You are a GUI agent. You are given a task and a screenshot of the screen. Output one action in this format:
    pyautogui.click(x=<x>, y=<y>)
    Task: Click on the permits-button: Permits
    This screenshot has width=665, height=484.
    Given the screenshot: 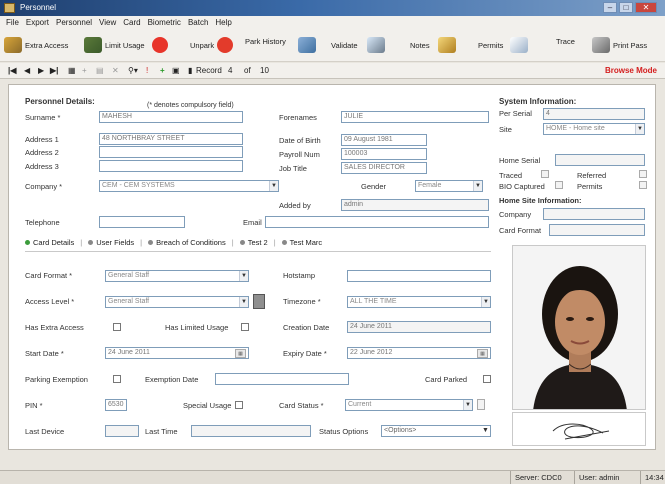 What is the action you would take?
    pyautogui.click(x=503, y=45)
    